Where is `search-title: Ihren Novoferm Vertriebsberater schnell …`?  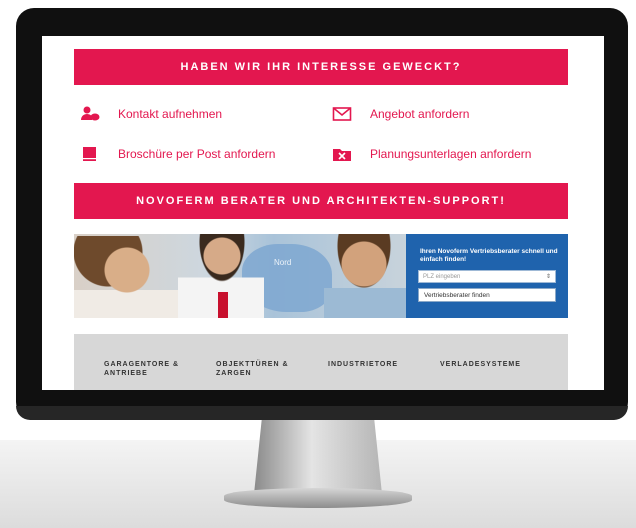
search-title: Ihren Novoferm Vertriebsberater schnell … is located at coordinates (489, 255).